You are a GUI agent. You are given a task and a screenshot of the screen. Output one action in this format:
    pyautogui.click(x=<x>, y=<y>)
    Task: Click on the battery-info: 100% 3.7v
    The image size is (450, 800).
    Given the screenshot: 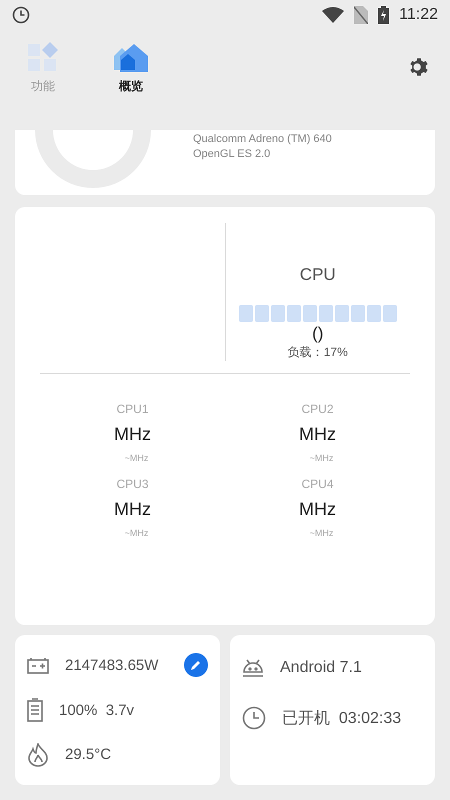 What is the action you would take?
    pyautogui.click(x=96, y=710)
    